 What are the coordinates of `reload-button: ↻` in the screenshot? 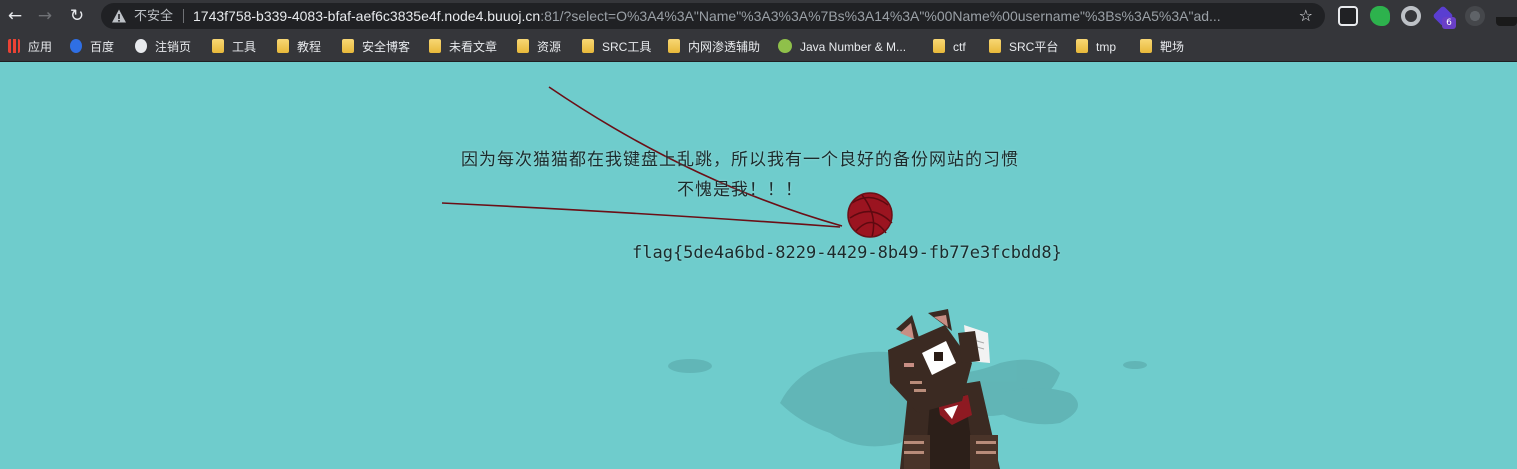 It's located at (77, 16).